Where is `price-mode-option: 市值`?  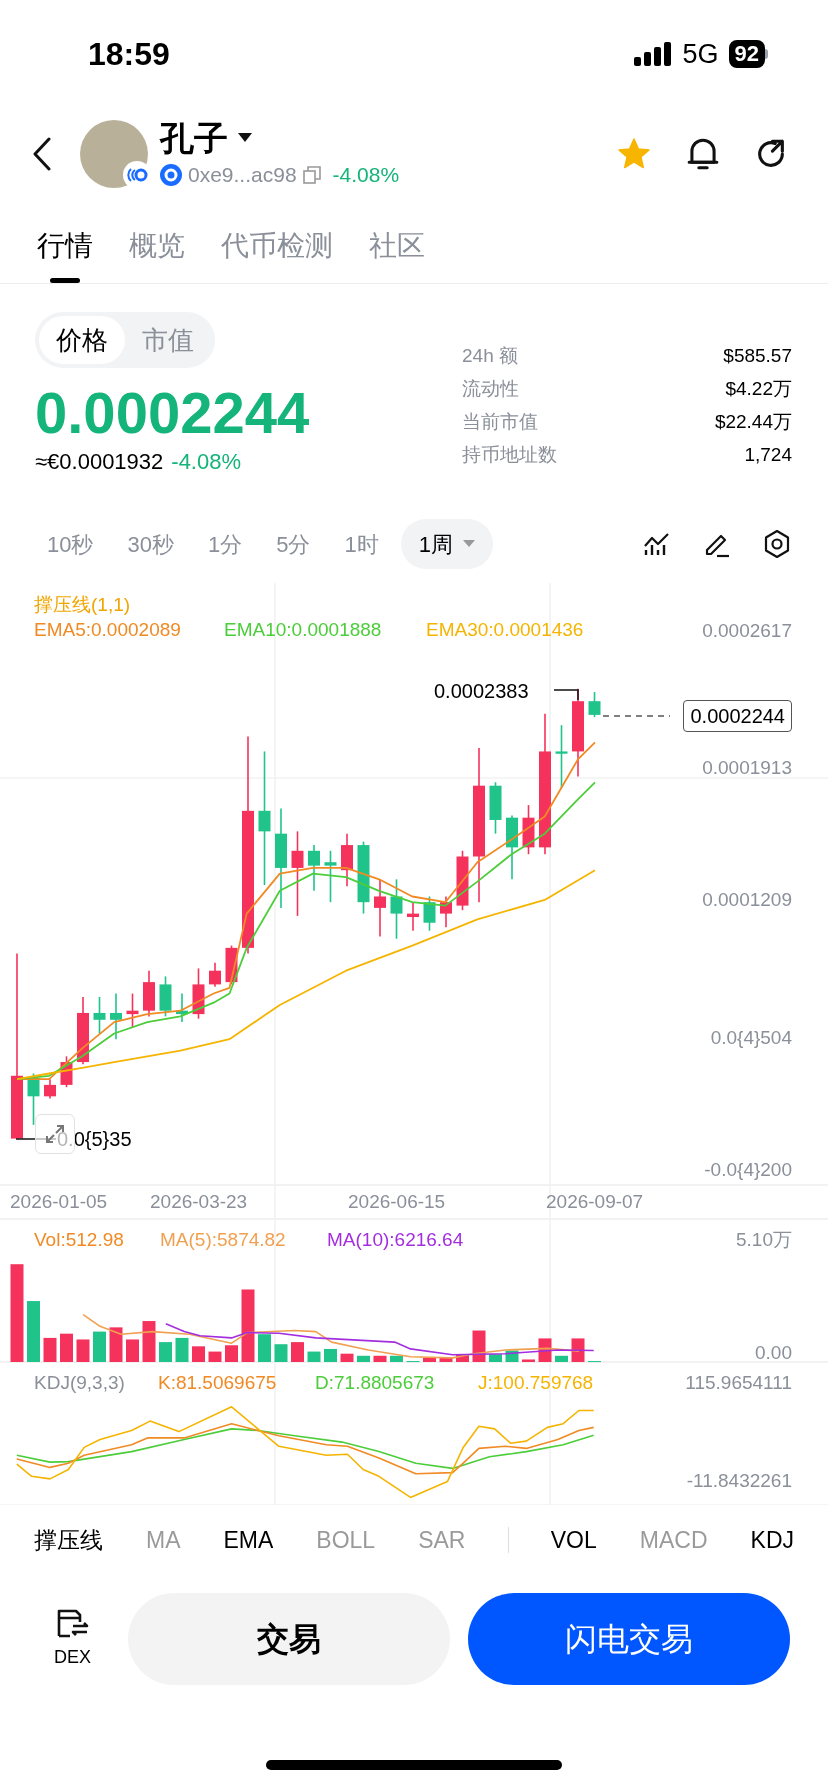 price-mode-option: 市值 is located at coordinates (168, 340).